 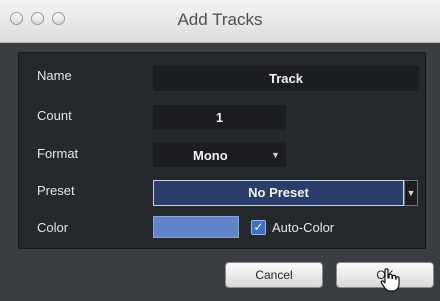 What do you see at coordinates (390, 280) in the screenshot?
I see `hand-pointer-icon` at bounding box center [390, 280].